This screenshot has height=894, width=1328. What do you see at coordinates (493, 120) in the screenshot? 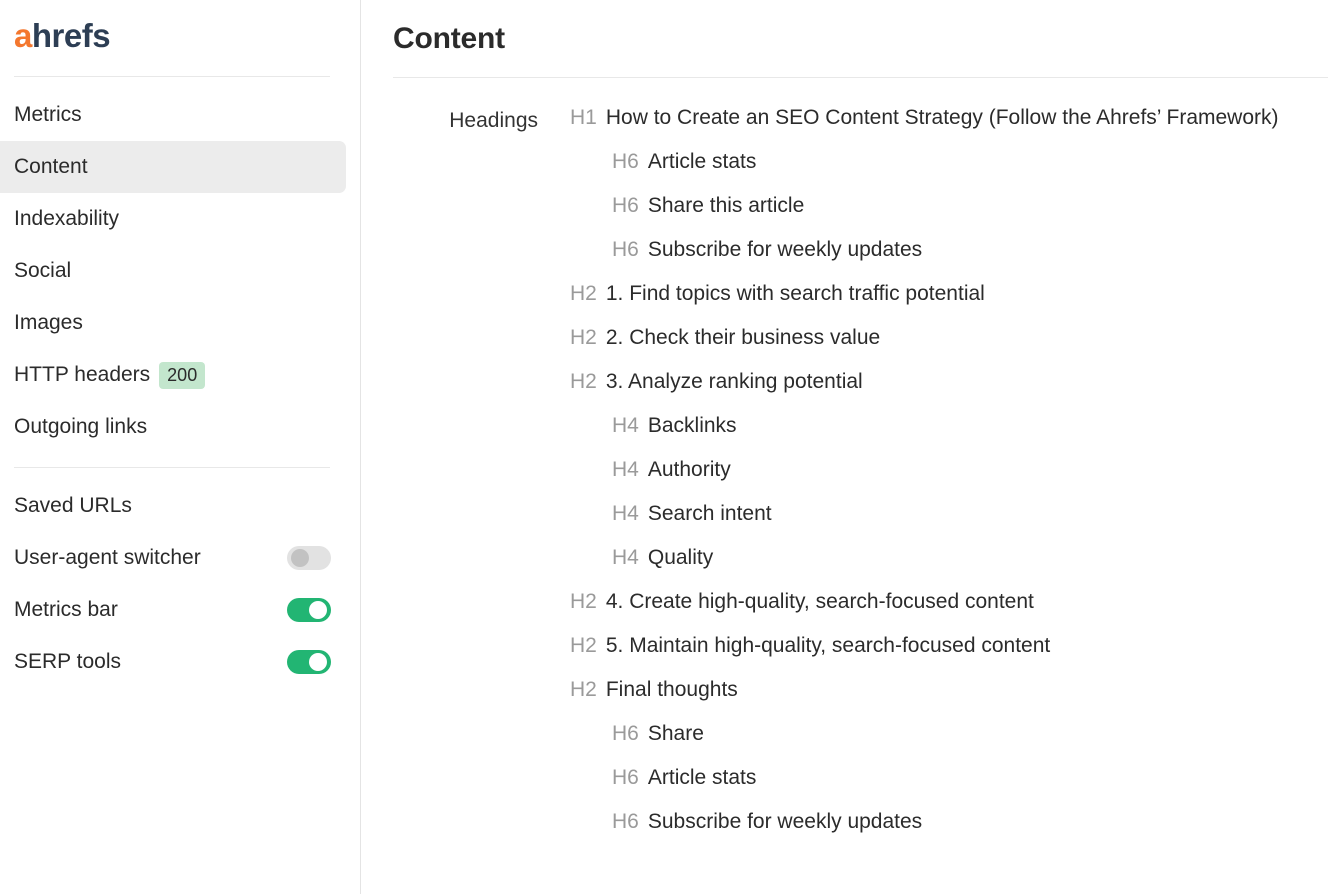
I see `section-label-headings: Headings` at bounding box center [493, 120].